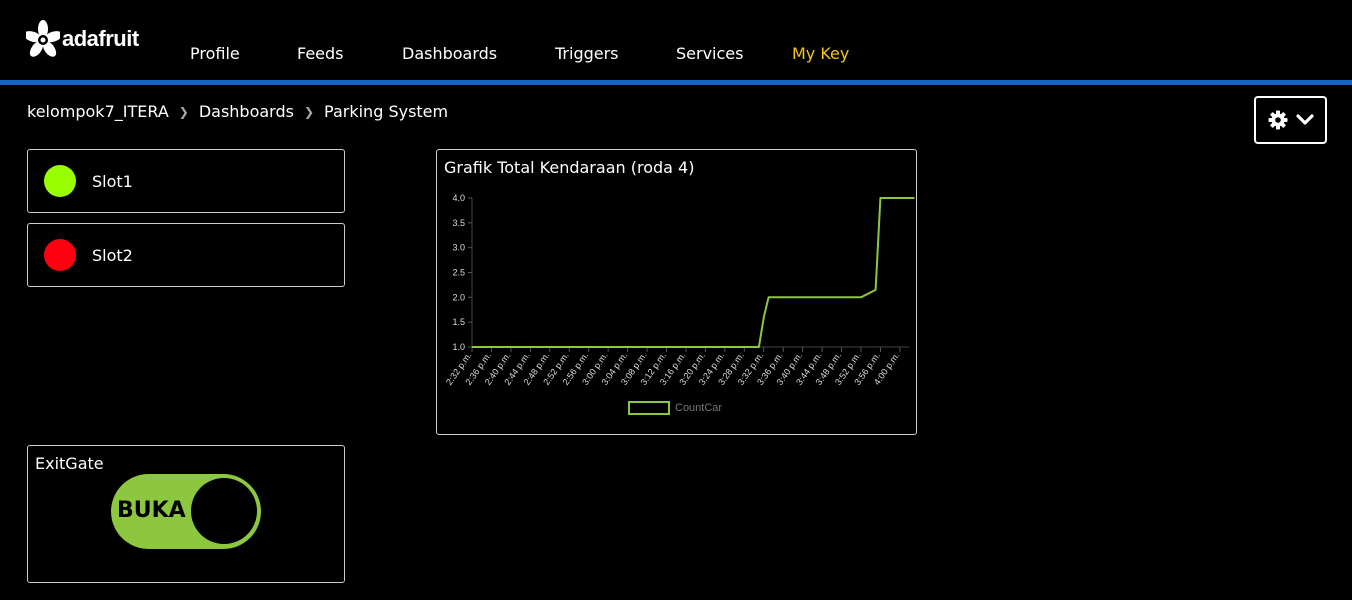 The height and width of the screenshot is (600, 1352). I want to click on y-tick-label: 3.0, so click(458, 248).